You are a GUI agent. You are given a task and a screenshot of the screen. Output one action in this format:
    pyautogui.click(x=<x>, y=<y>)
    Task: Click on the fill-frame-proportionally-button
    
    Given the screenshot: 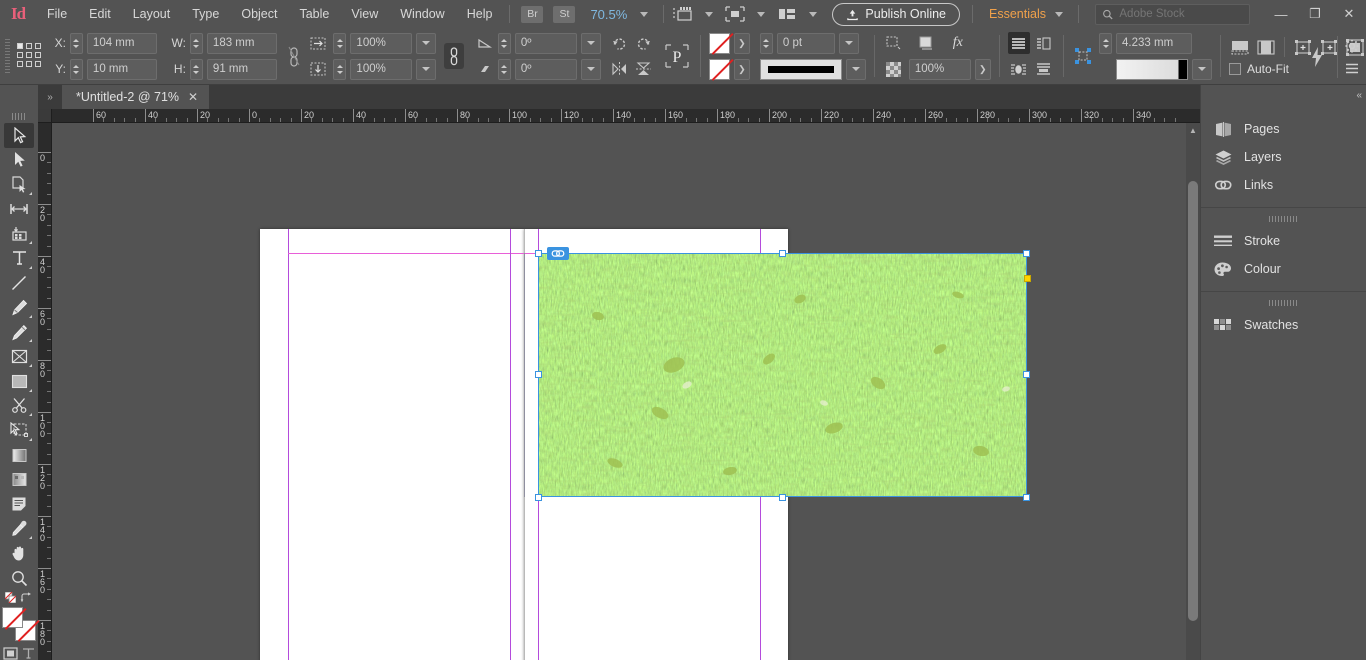 What is the action you would take?
    pyautogui.click(x=1266, y=47)
    